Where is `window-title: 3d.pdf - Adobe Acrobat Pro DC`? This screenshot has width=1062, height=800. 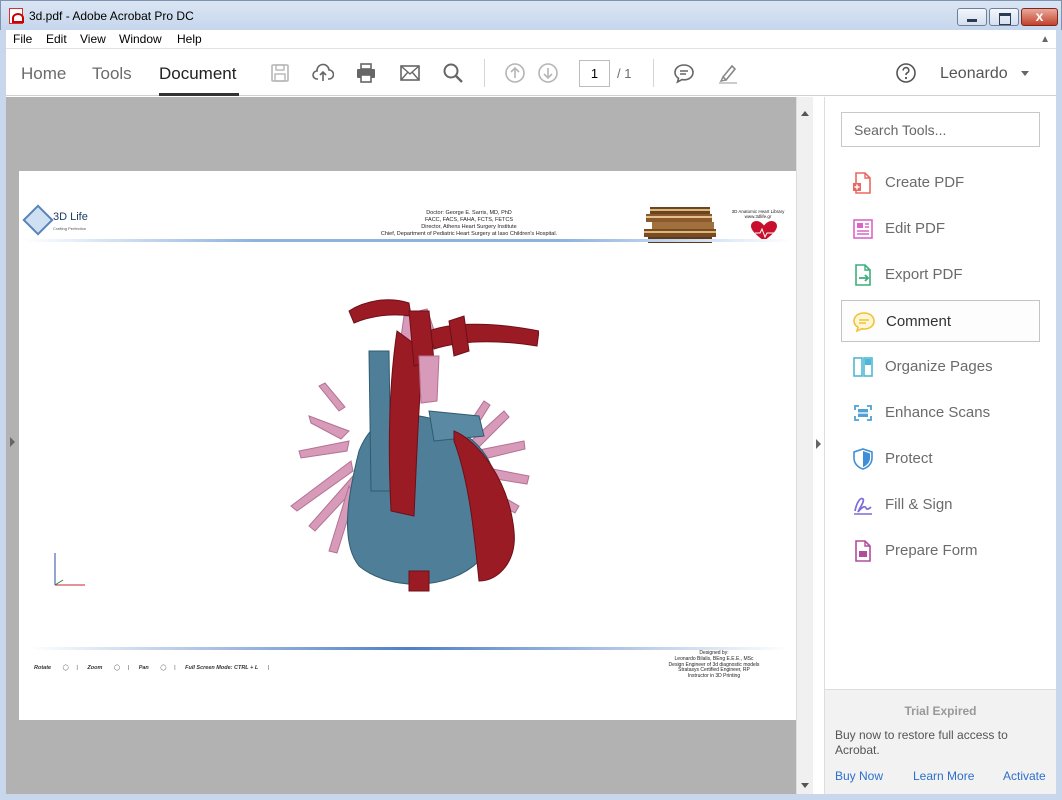
window-title: 3d.pdf - Adobe Acrobat Pro DC is located at coordinates (111, 16).